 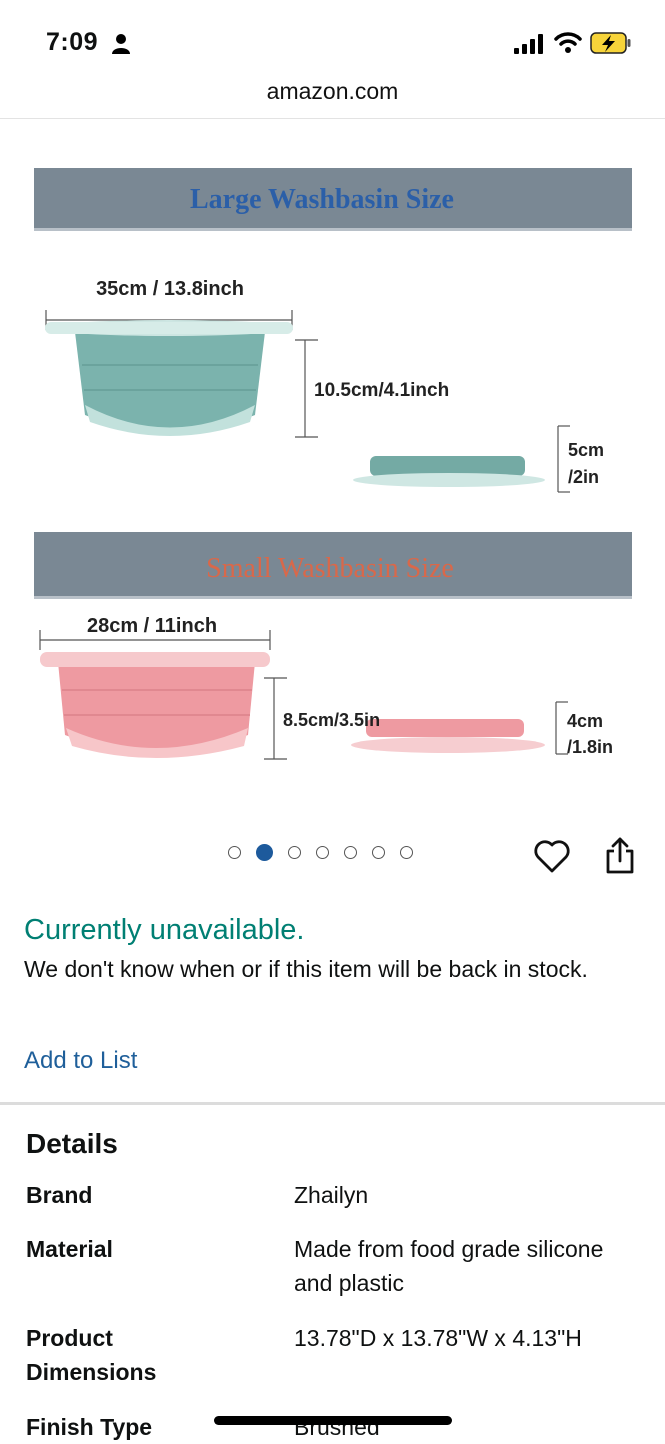 I want to click on detail-label-finish: Finish Type, so click(x=89, y=1427).